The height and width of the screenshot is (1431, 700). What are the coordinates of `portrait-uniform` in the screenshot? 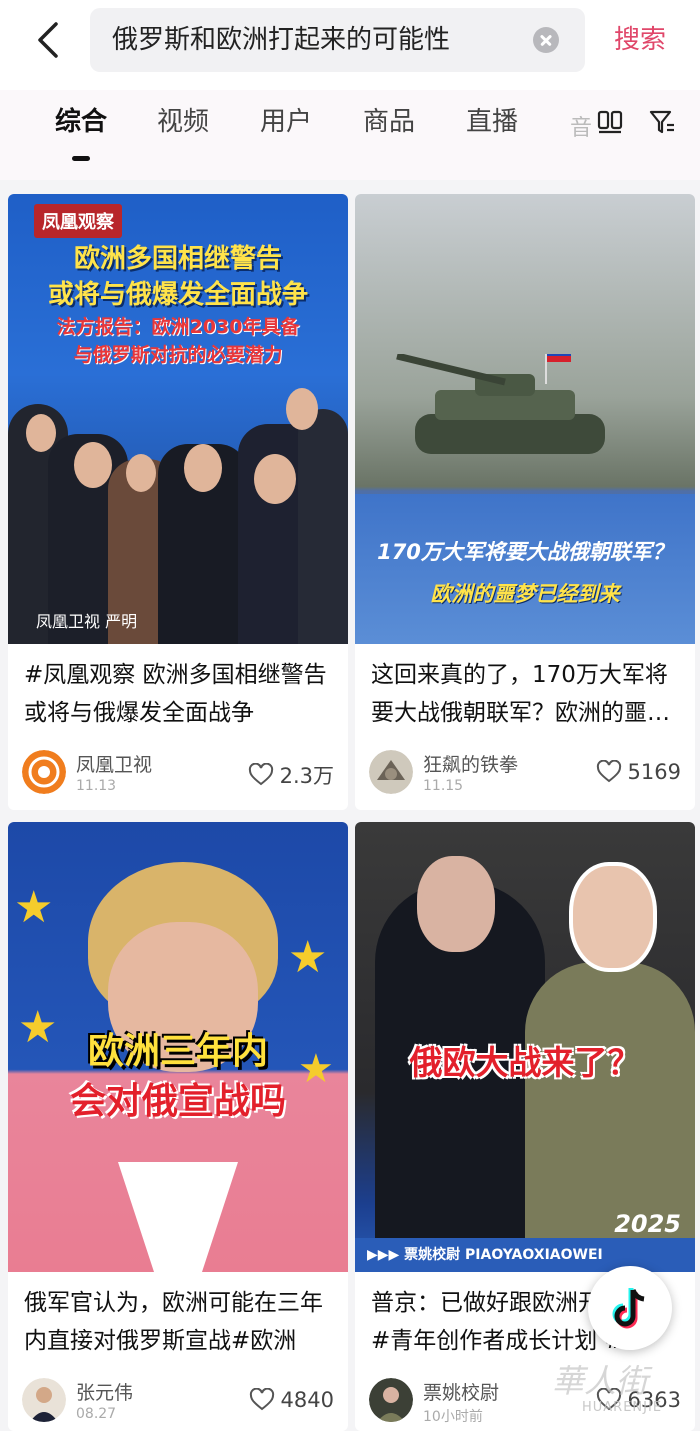 It's located at (610, 1107).